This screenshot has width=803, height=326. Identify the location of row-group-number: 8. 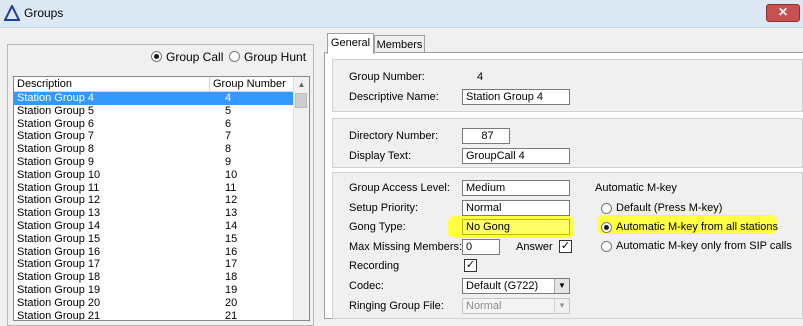
(228, 149).